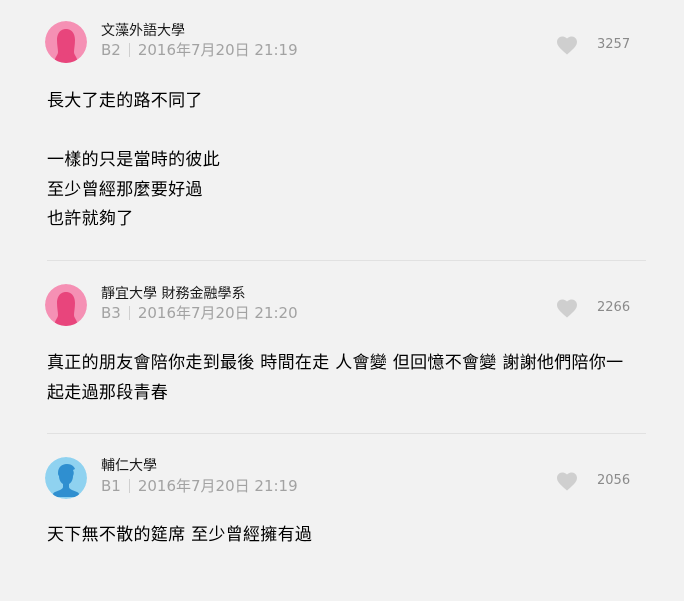 This screenshot has height=601, width=684. What do you see at coordinates (217, 313) in the screenshot?
I see `post-date: 2016年7月20日 21:20` at bounding box center [217, 313].